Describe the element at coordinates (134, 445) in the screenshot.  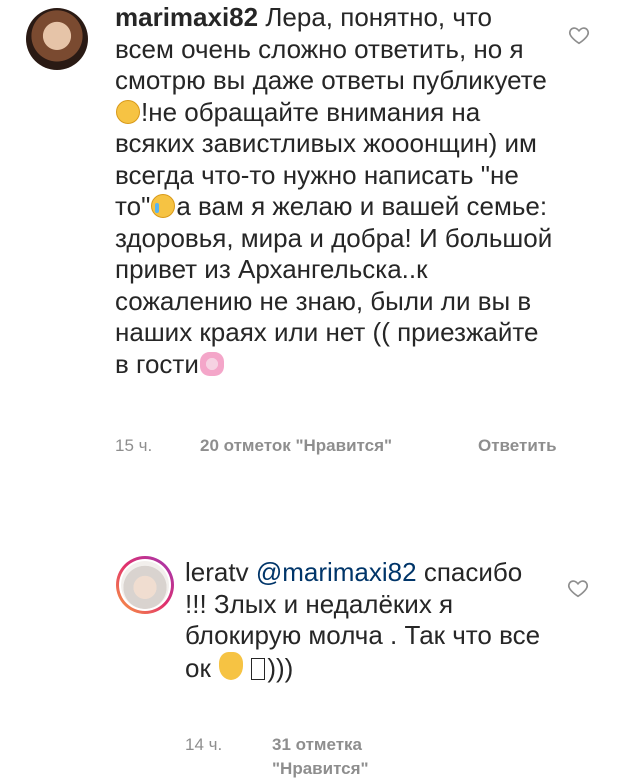
I see `comment-time: 15 ч.` at that location.